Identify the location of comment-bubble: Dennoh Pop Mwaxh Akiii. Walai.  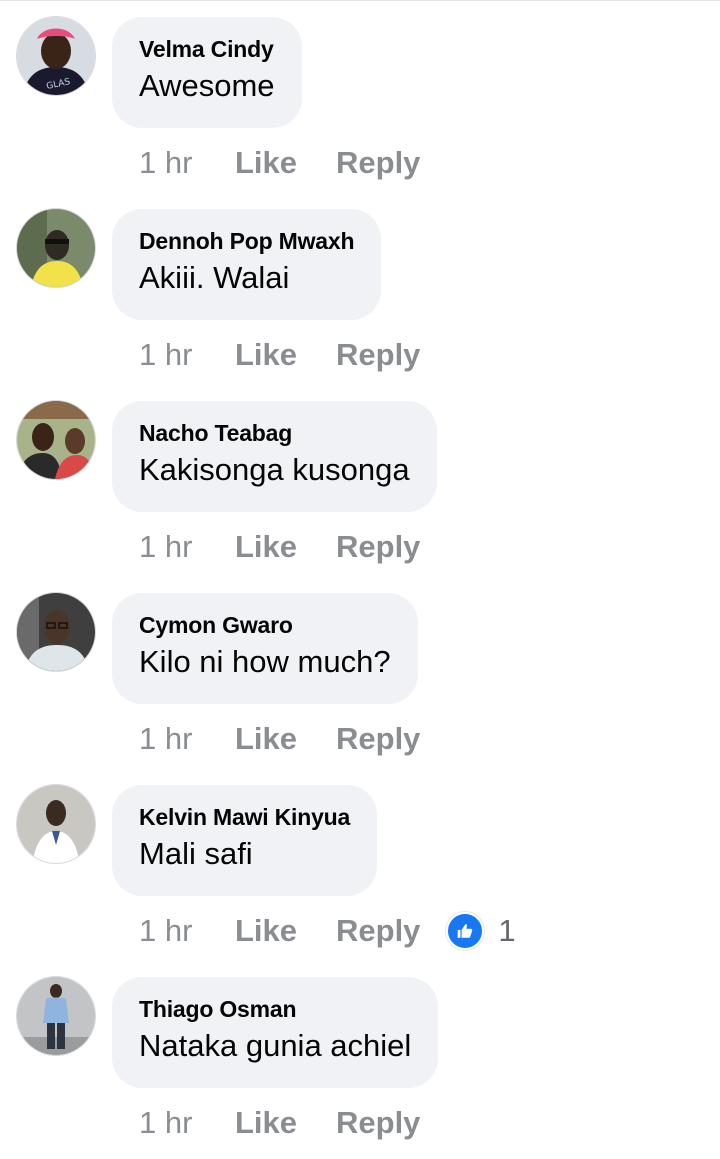
(247, 264).